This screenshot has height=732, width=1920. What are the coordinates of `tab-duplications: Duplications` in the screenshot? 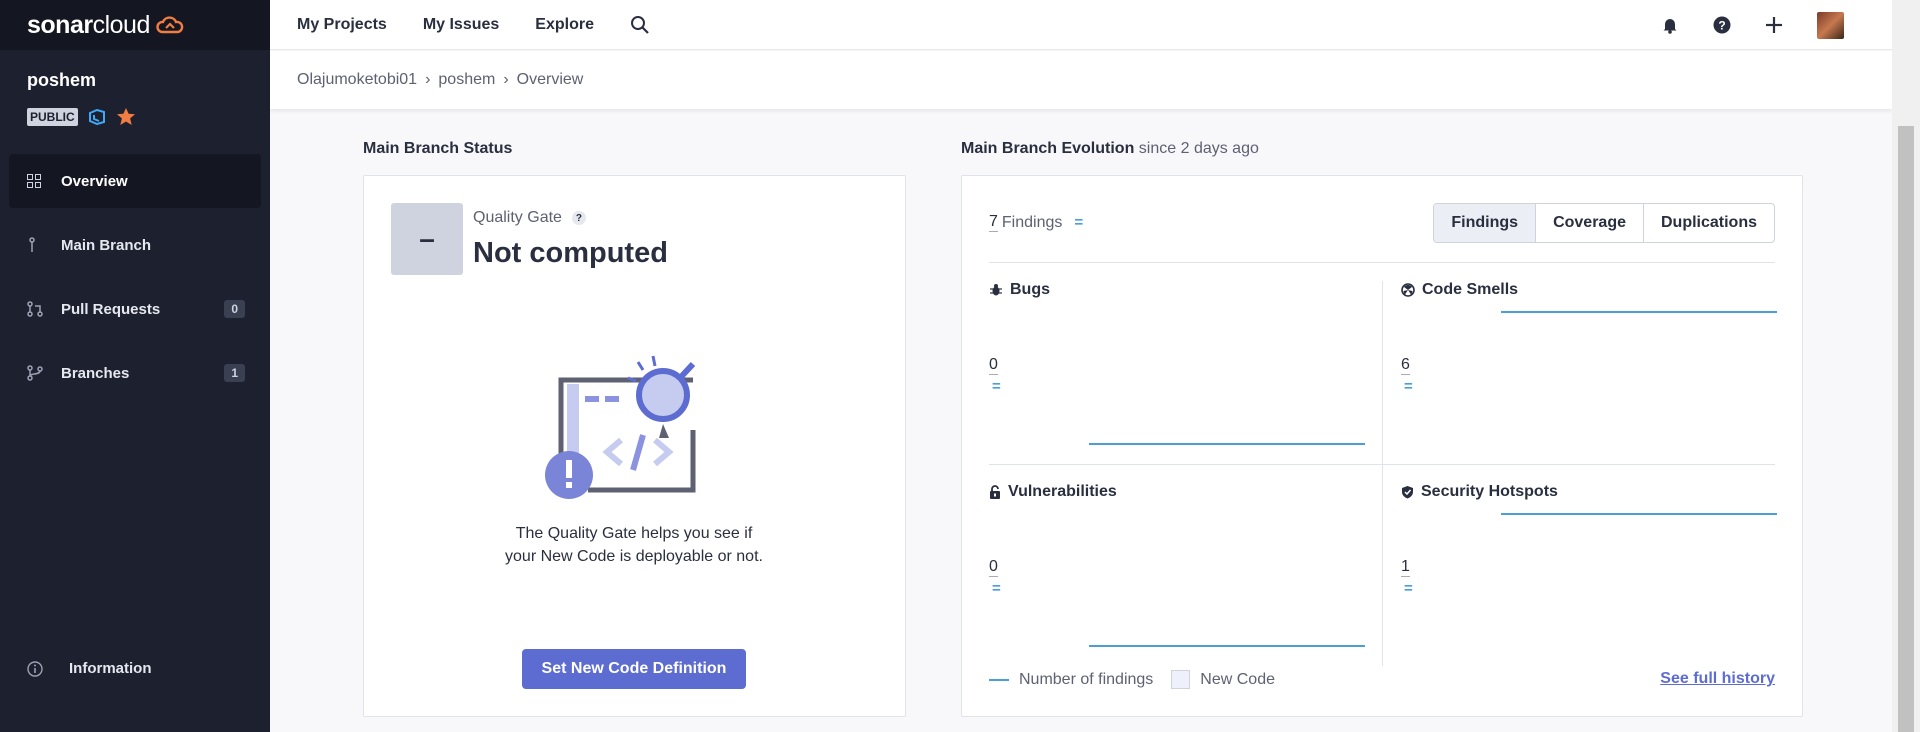 It's located at (1708, 223).